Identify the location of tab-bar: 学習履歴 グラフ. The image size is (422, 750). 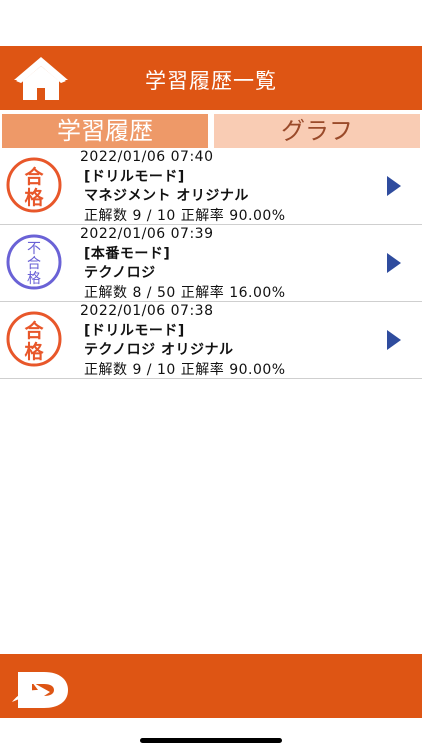
(211, 129).